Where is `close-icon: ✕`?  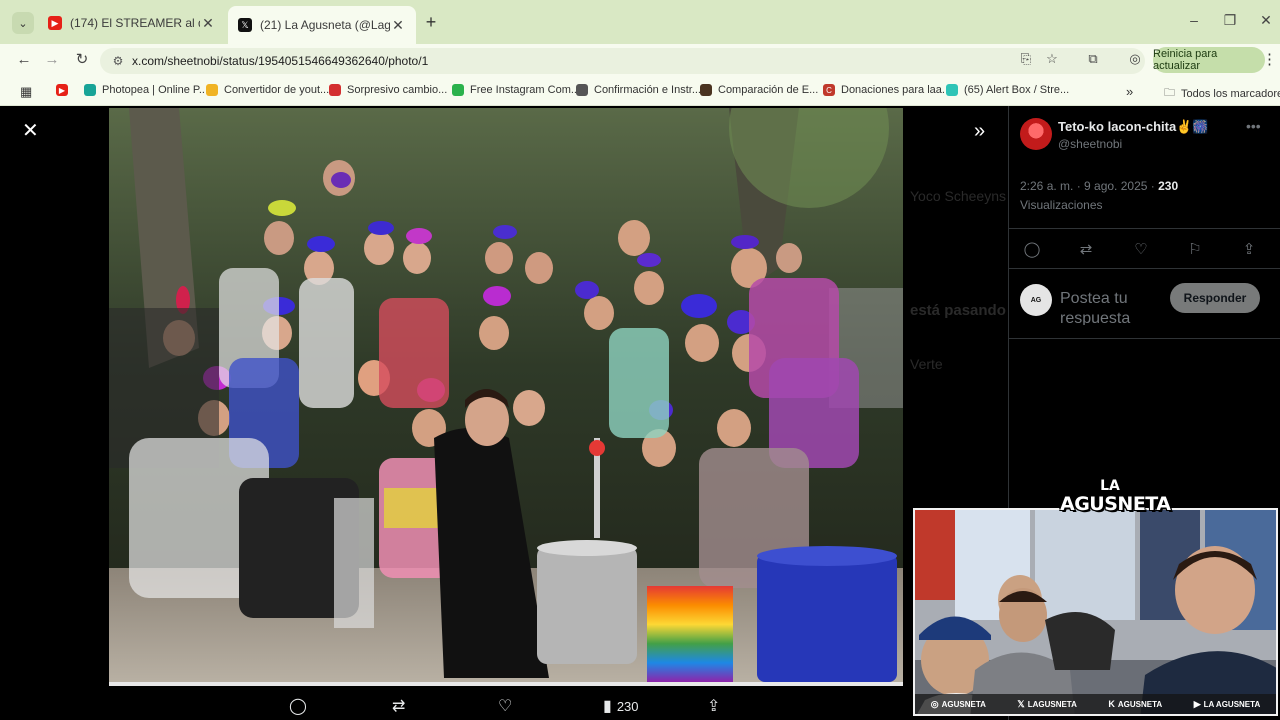 close-icon: ✕ is located at coordinates (30, 130).